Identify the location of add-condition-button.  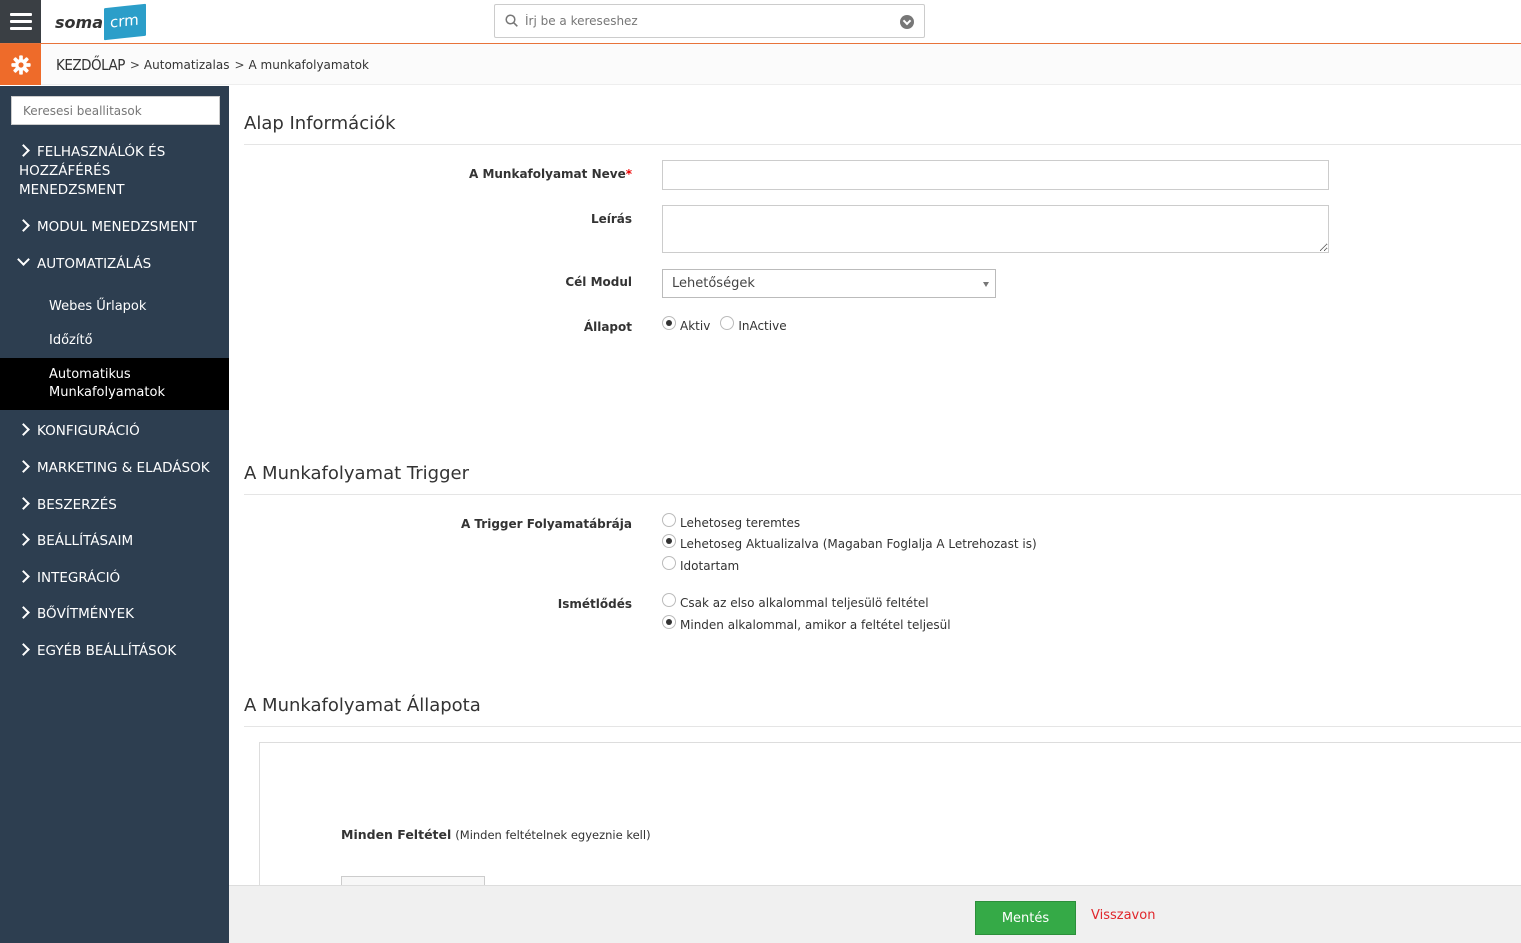
(413, 880).